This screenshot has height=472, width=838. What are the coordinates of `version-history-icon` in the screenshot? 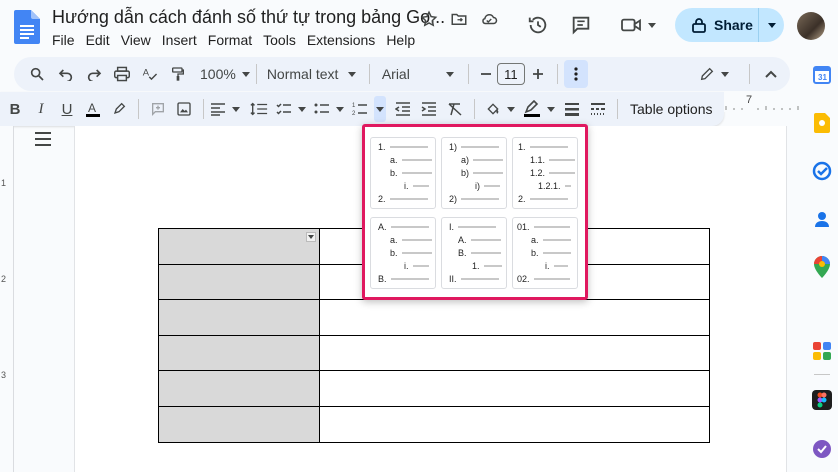 It's located at (538, 25).